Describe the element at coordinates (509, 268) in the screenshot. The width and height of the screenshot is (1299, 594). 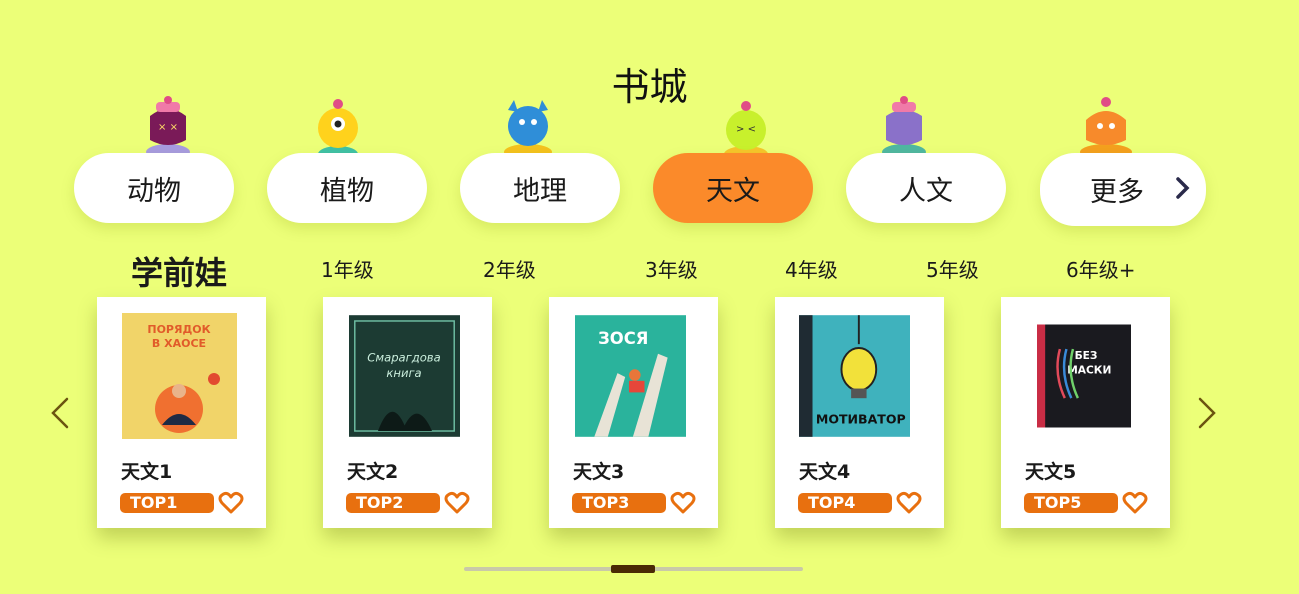
I see `grade-2: 2年级` at that location.